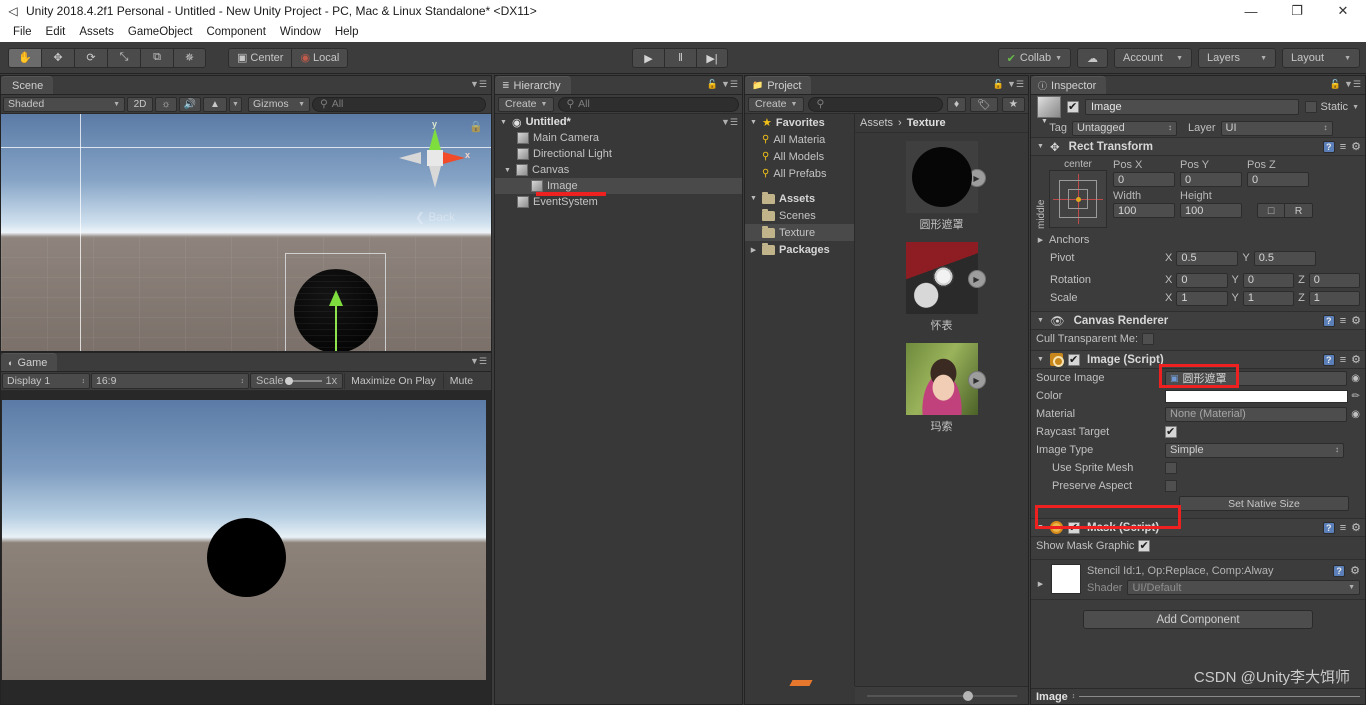  I want to click on account-button: Account ▼, so click(1153, 58).